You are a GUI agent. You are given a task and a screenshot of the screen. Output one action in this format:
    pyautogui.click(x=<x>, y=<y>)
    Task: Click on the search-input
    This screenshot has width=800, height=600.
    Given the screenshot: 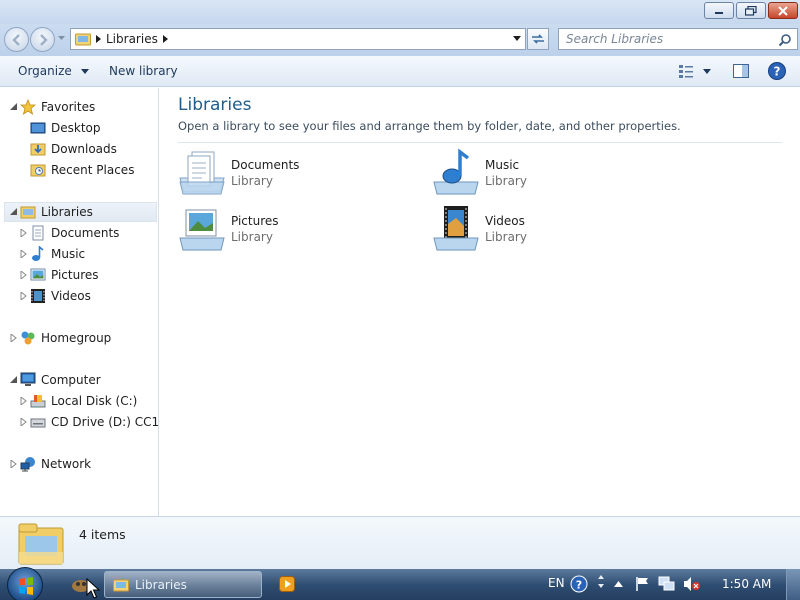 What is the action you would take?
    pyautogui.click(x=666, y=39)
    